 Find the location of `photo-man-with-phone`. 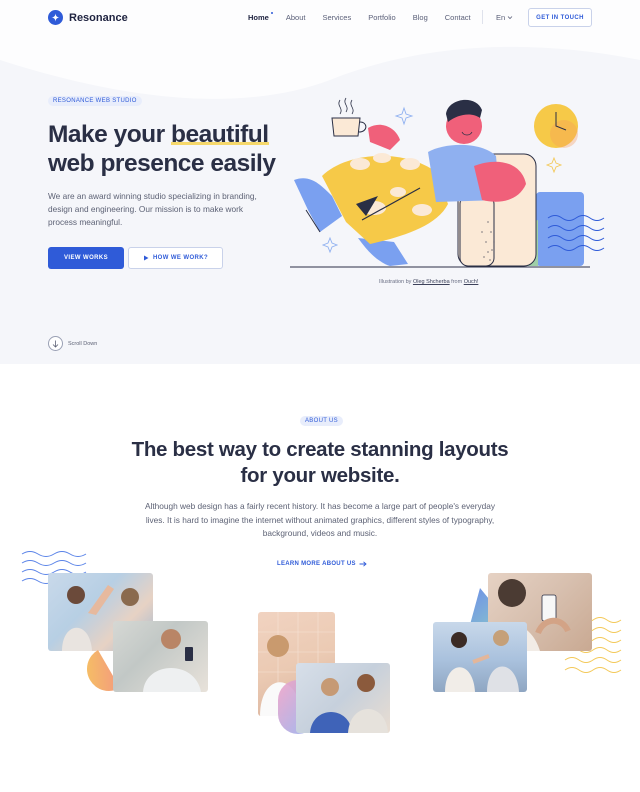

photo-man-with-phone is located at coordinates (160, 656).